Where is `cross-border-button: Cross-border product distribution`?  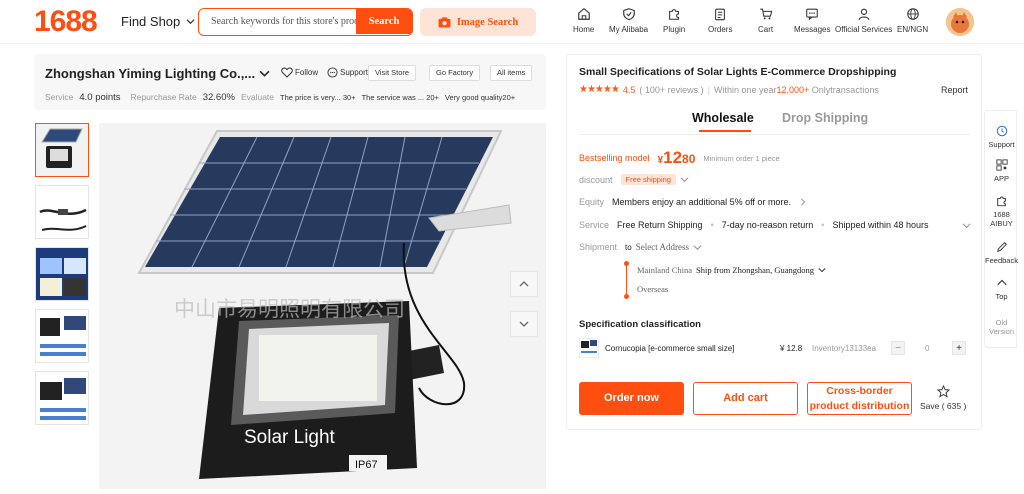
cross-border-button: Cross-border product distribution is located at coordinates (859, 398).